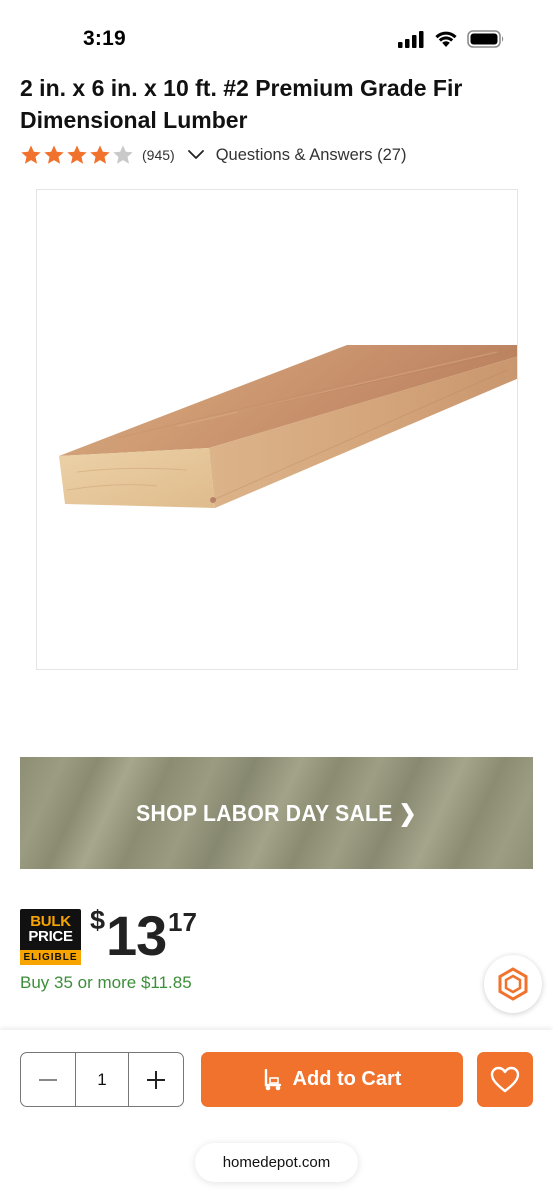 This screenshot has height=1200, width=553. I want to click on lumber-board-image, so click(288, 426).